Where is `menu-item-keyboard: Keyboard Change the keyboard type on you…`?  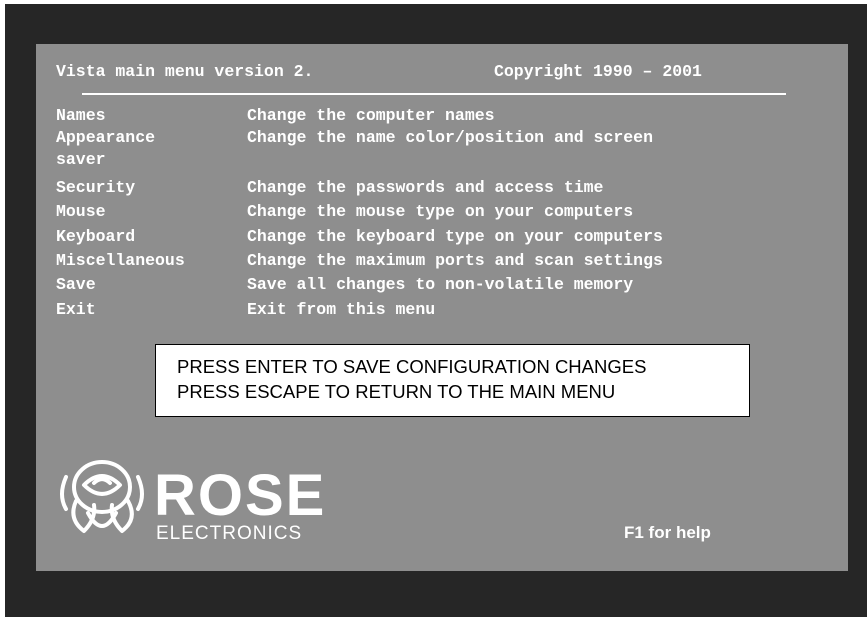 menu-item-keyboard: Keyboard Change the keyboard type on you… is located at coordinates (442, 237).